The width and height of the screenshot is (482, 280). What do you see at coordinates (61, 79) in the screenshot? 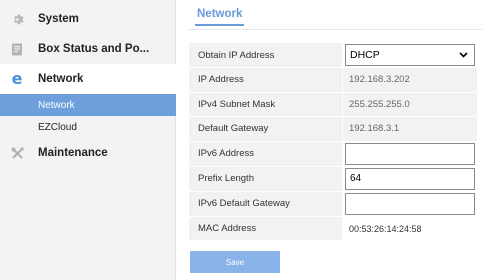
I see `sidebar-item-label: Network` at bounding box center [61, 79].